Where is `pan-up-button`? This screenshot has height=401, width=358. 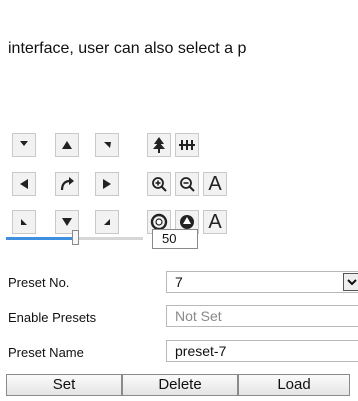 pan-up-button is located at coordinates (67, 145).